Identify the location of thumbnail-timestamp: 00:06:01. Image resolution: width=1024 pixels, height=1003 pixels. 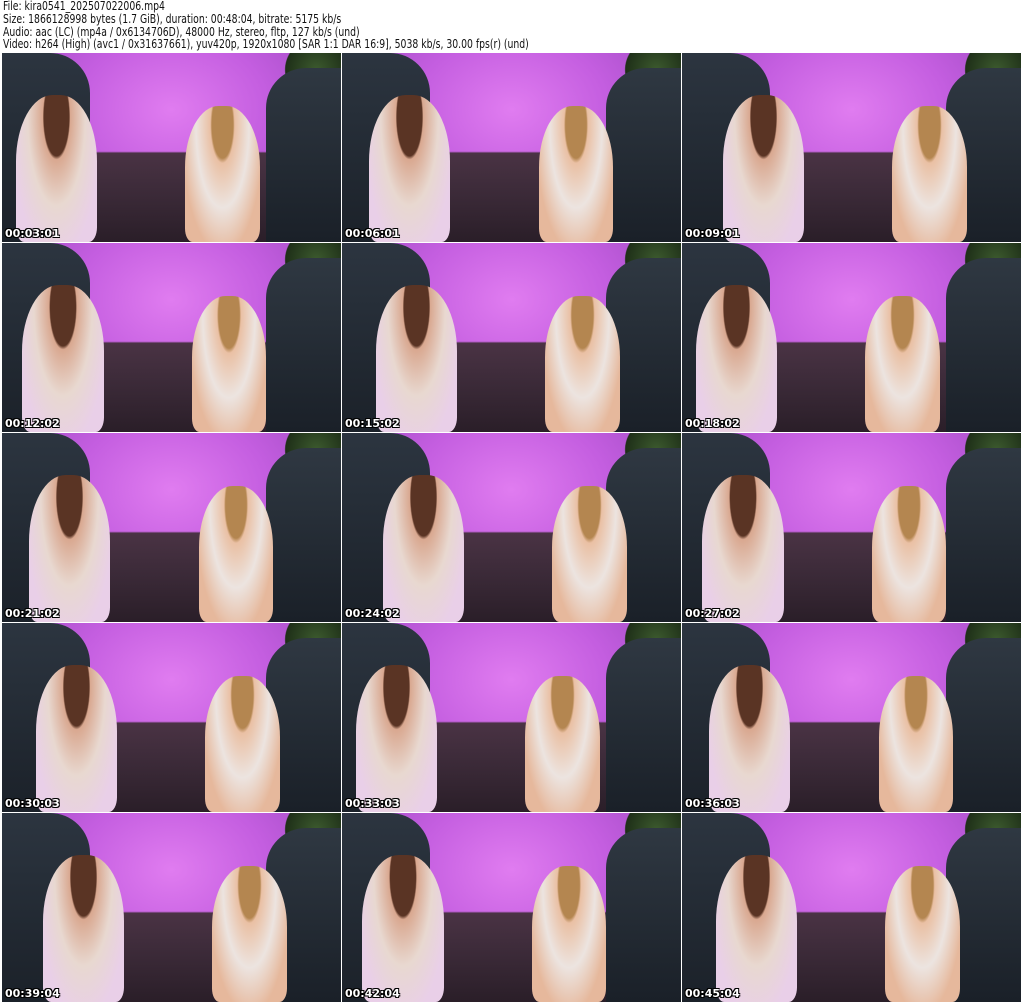
(372, 233).